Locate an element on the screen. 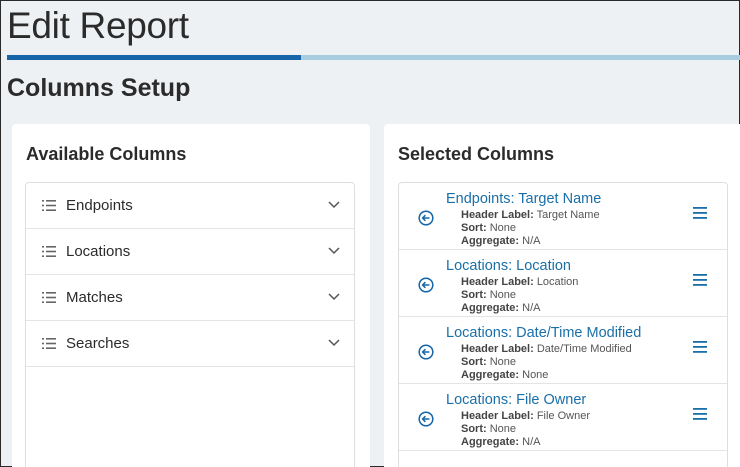  selected-item-title: Locations: Date/Time Modified is located at coordinates (543, 333).